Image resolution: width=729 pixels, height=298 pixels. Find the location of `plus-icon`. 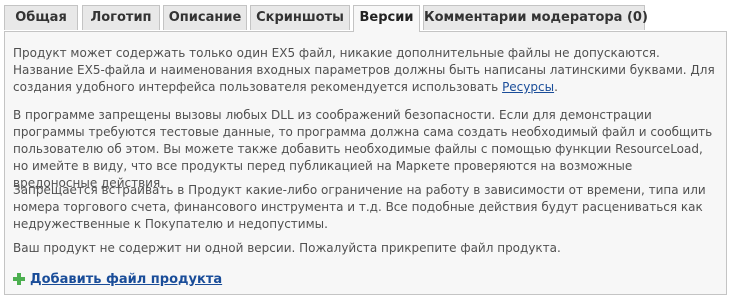

plus-icon is located at coordinates (19, 279).